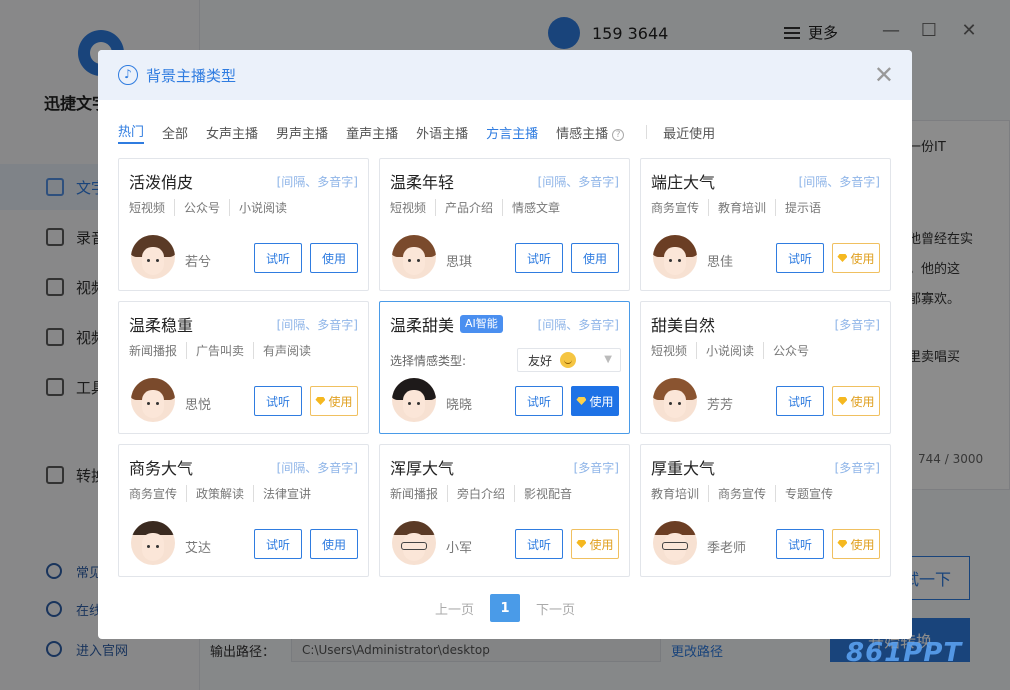 Image resolution: width=1010 pixels, height=690 pixels. Describe the element at coordinates (128, 75) in the screenshot. I see `music-note-icon: ♪` at that location.